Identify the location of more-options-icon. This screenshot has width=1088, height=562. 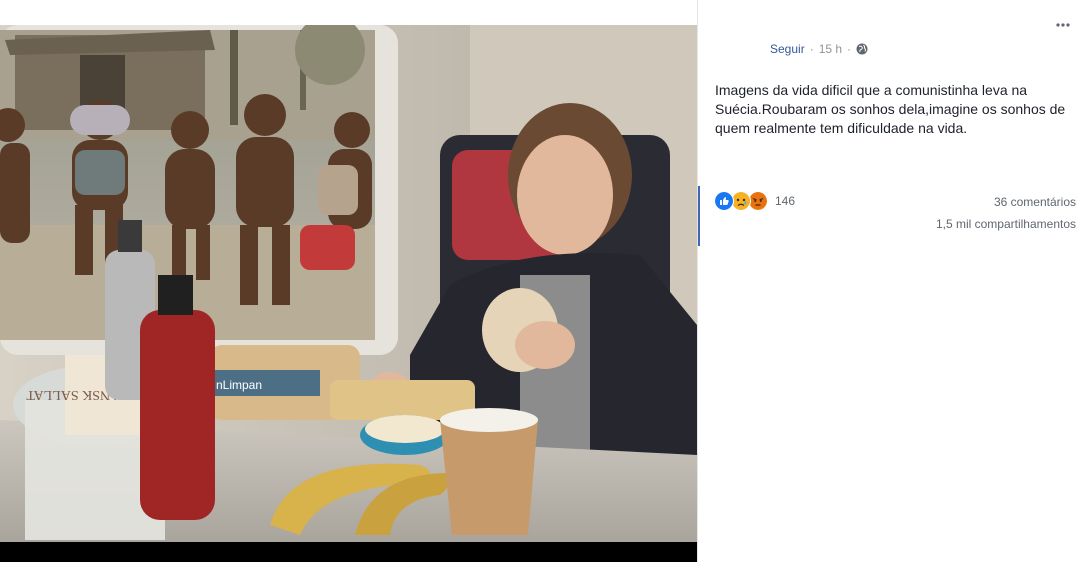
(1063, 25).